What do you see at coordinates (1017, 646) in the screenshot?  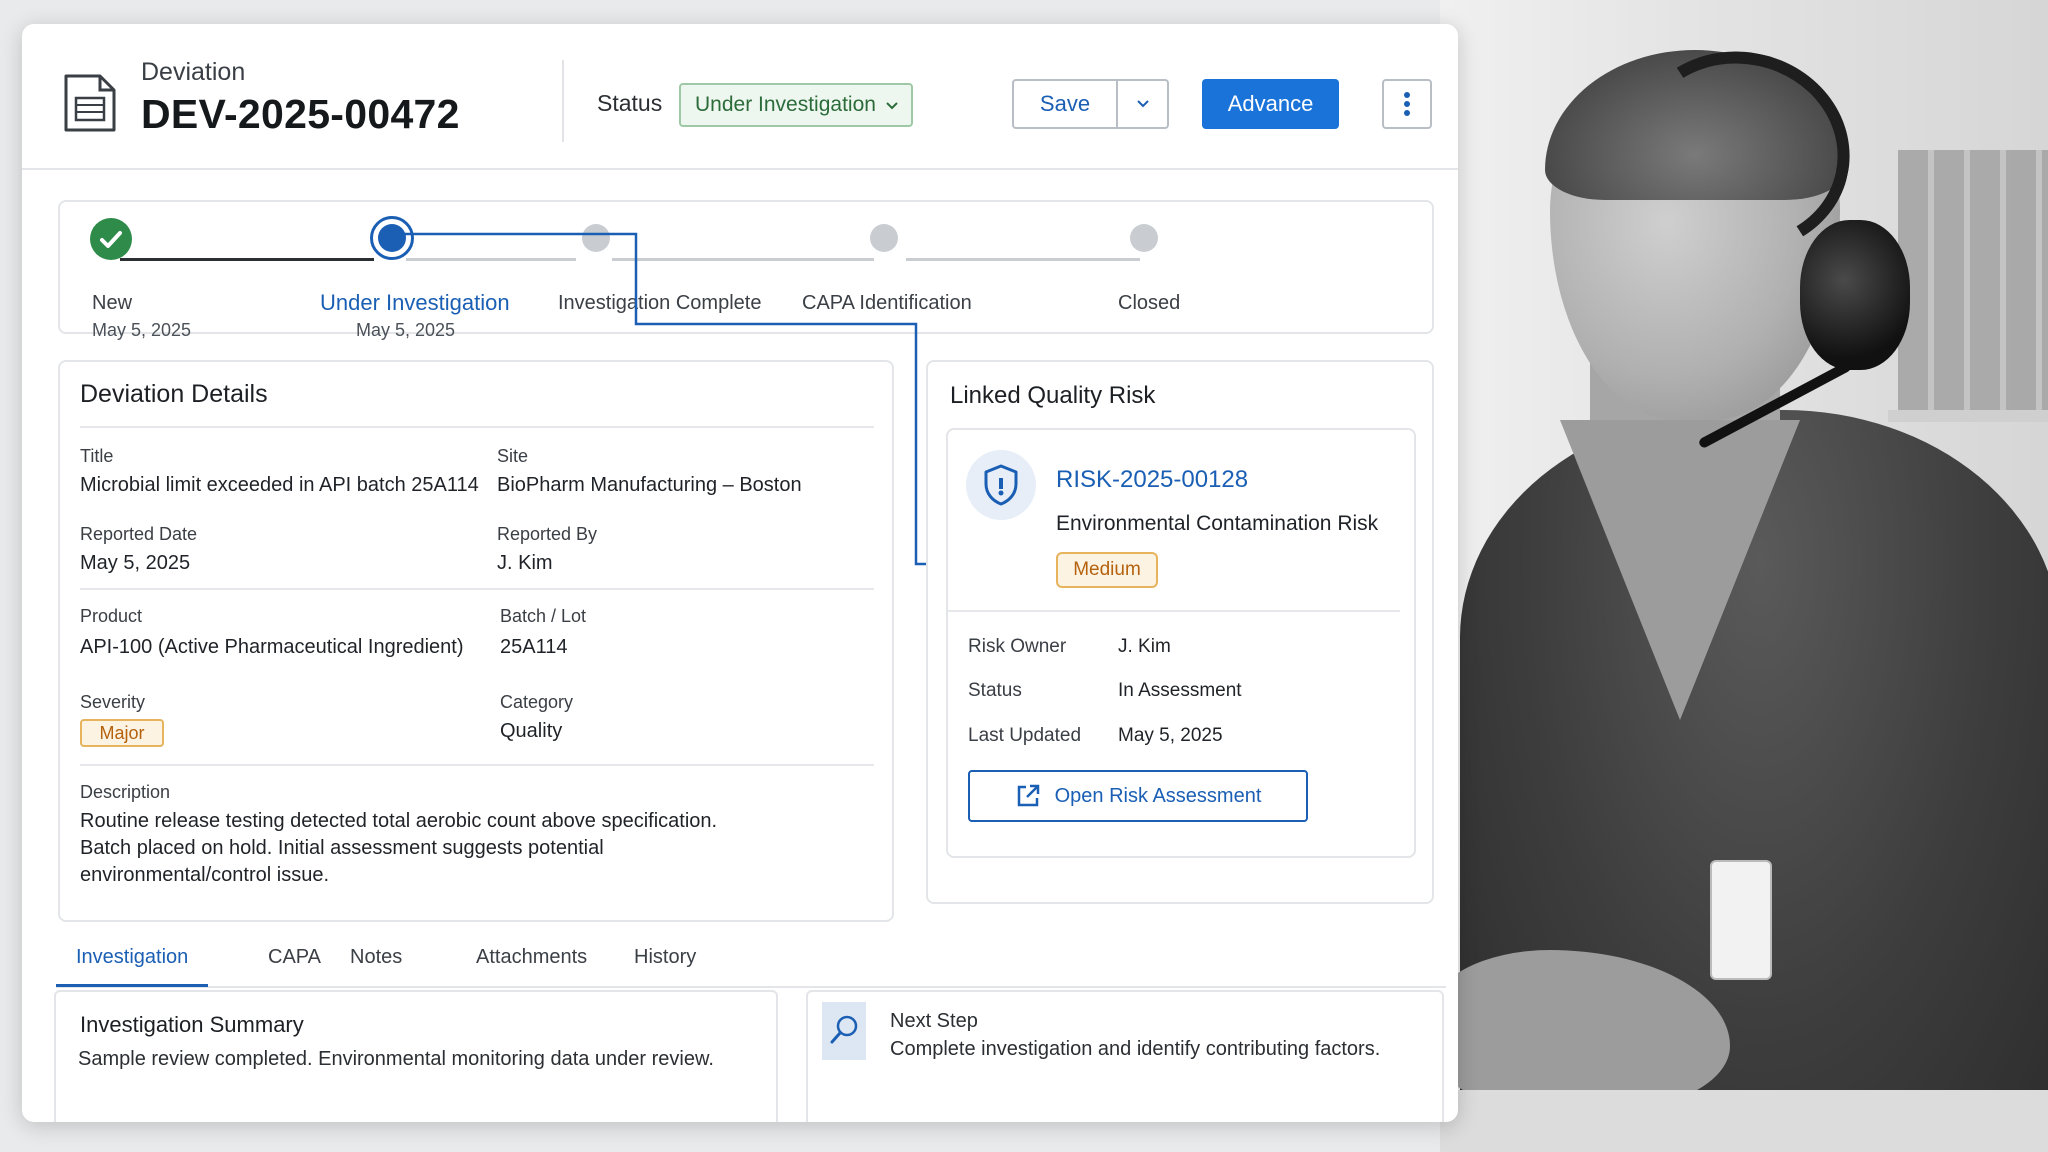 I see `risk-owner-label: Risk Owner` at bounding box center [1017, 646].